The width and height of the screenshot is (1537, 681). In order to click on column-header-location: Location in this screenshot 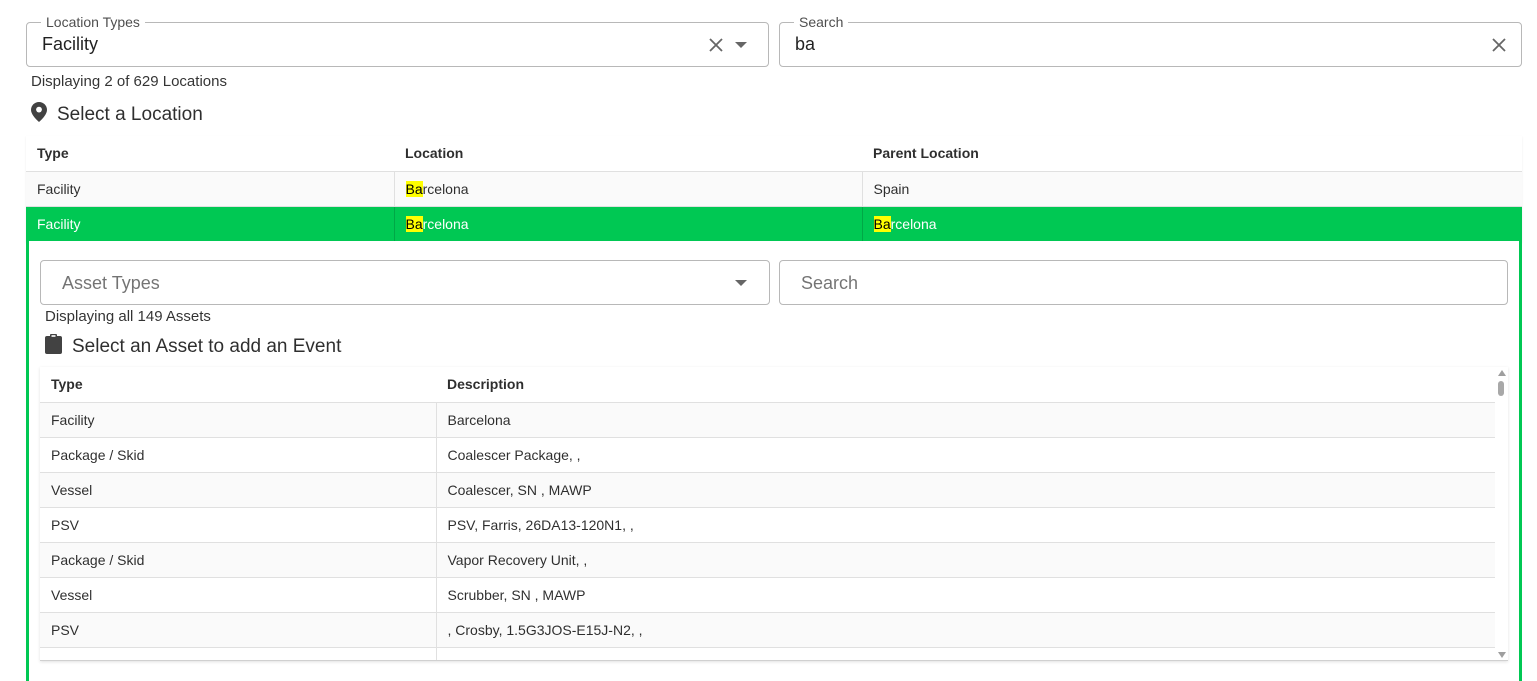, I will do `click(628, 154)`.